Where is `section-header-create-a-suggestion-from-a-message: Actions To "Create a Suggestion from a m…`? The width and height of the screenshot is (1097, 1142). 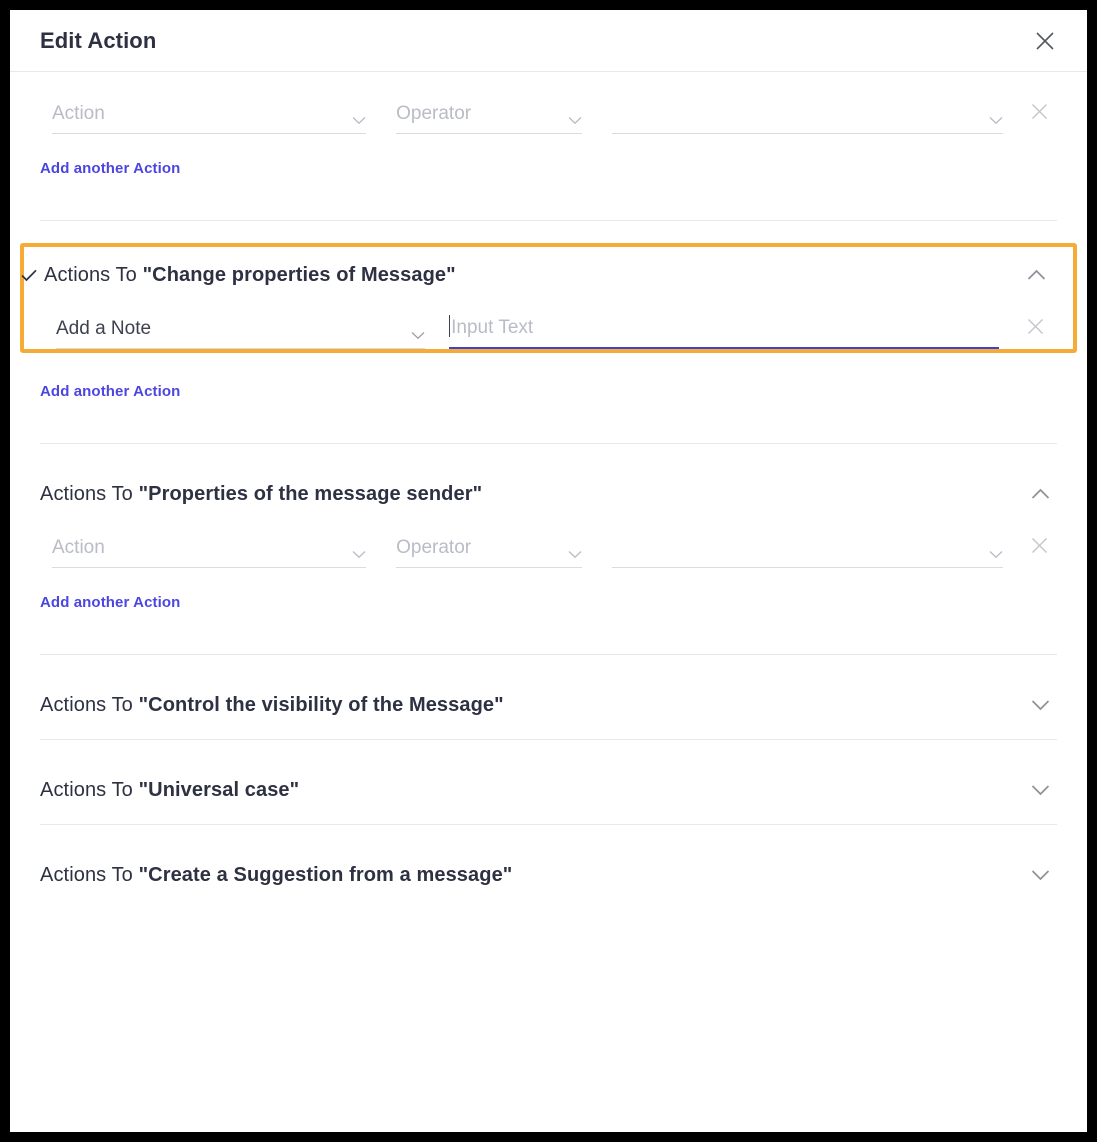
section-header-create-a-suggestion-from-a-message: Actions To "Create a Suggestion from a m… is located at coordinates (548, 875).